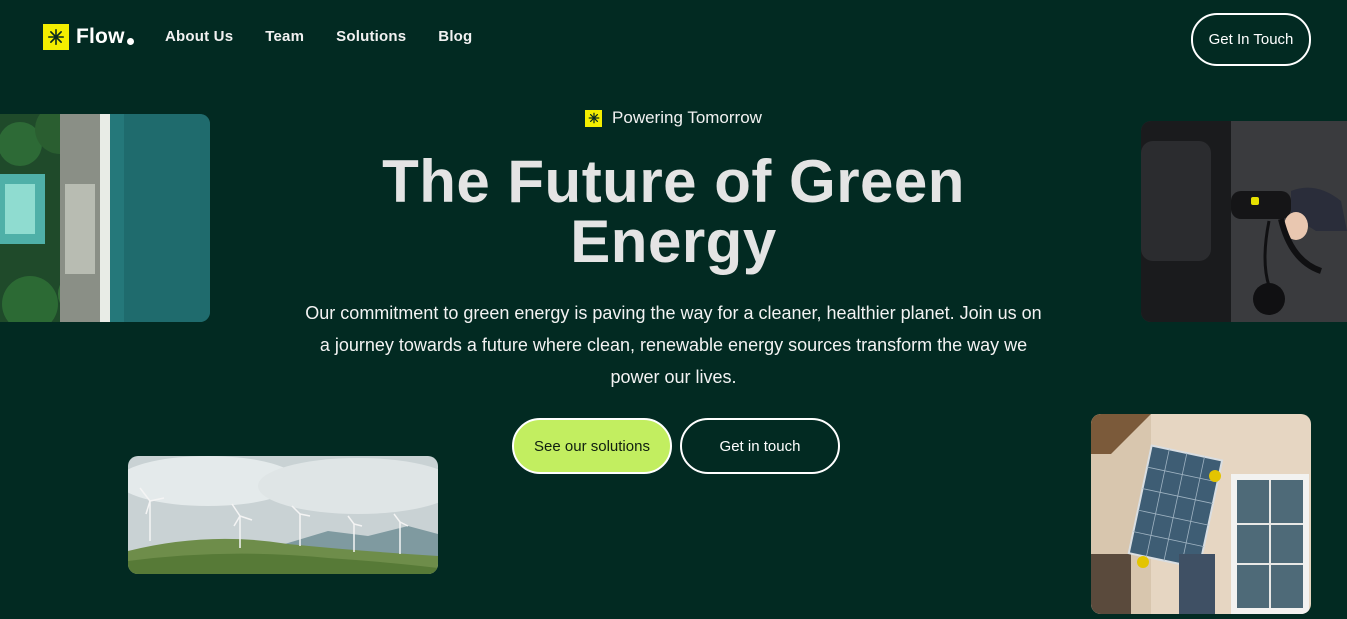  Describe the element at coordinates (455, 36) in the screenshot. I see `nav-blog: Blog` at that location.